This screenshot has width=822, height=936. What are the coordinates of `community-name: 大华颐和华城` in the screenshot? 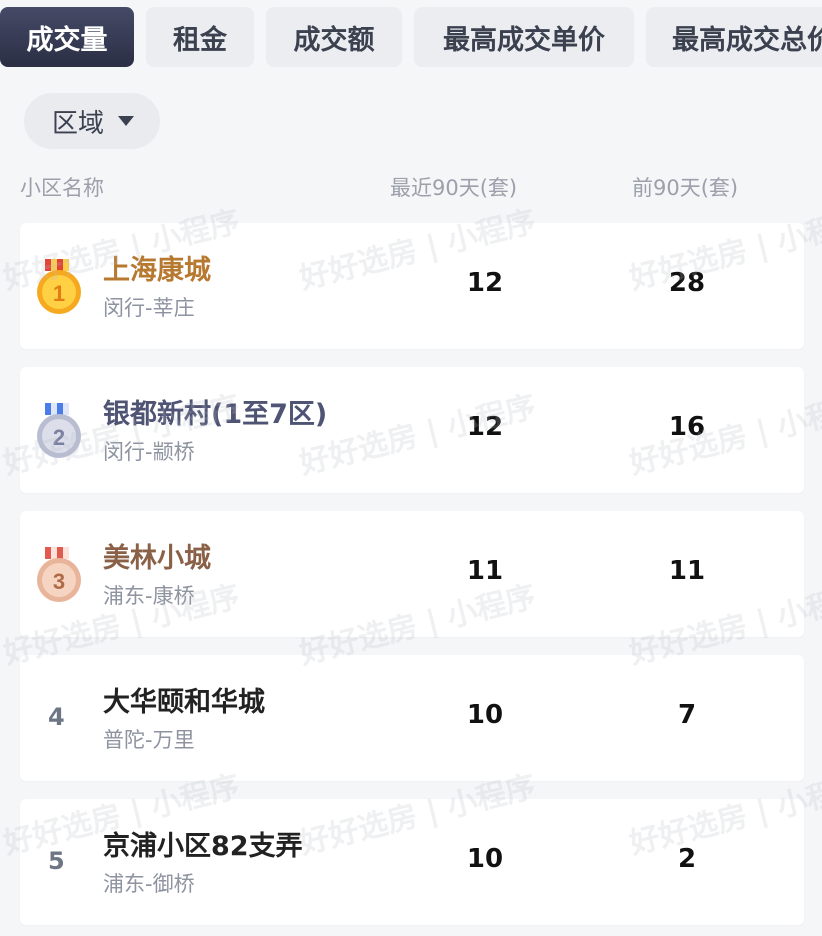 It's located at (184, 699).